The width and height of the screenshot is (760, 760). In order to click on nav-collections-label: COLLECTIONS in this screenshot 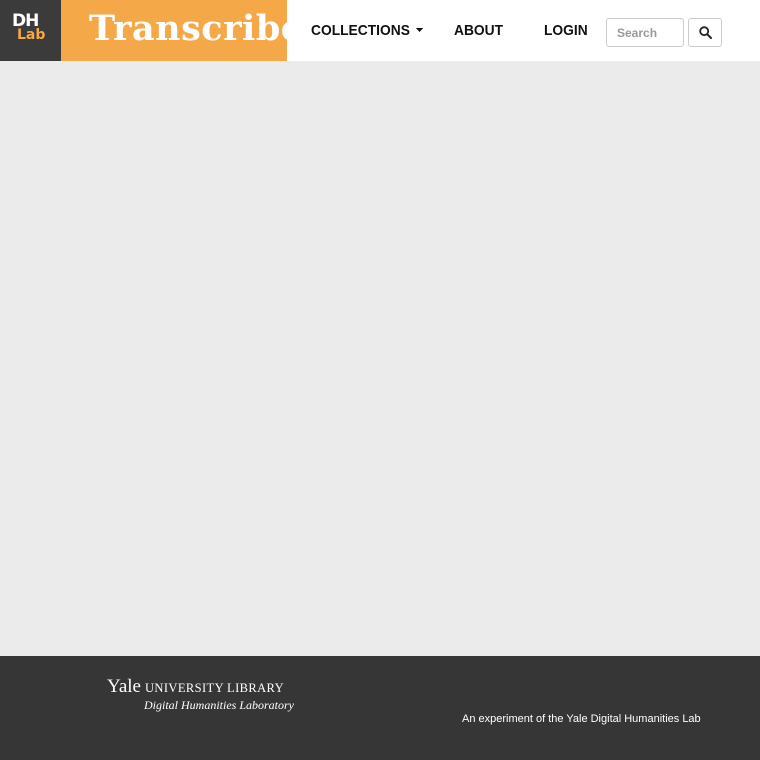, I will do `click(360, 30)`.